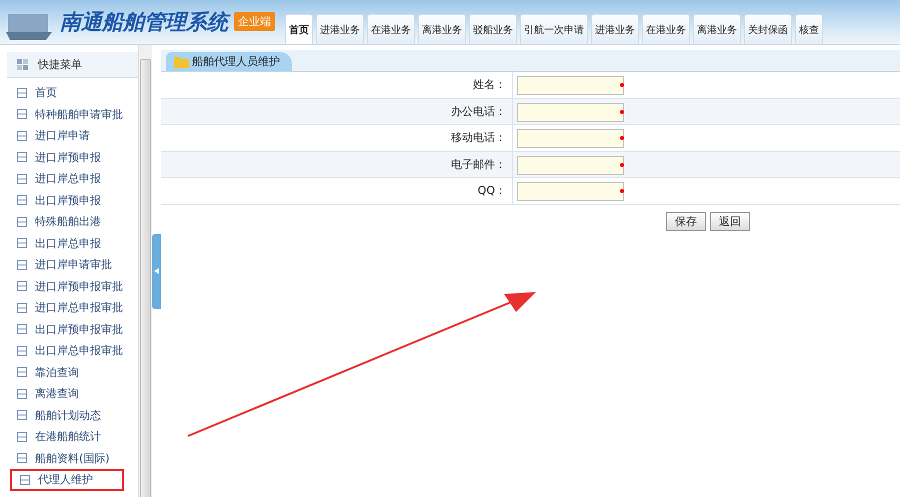  I want to click on menu-item: 代理人维护, so click(67, 479).